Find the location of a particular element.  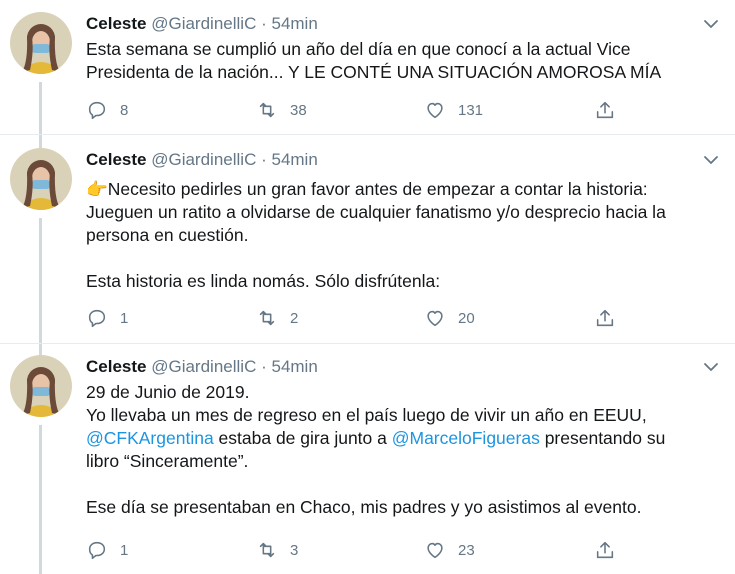

tweet-text-line: libro “Sinceramente”. is located at coordinates (167, 461).